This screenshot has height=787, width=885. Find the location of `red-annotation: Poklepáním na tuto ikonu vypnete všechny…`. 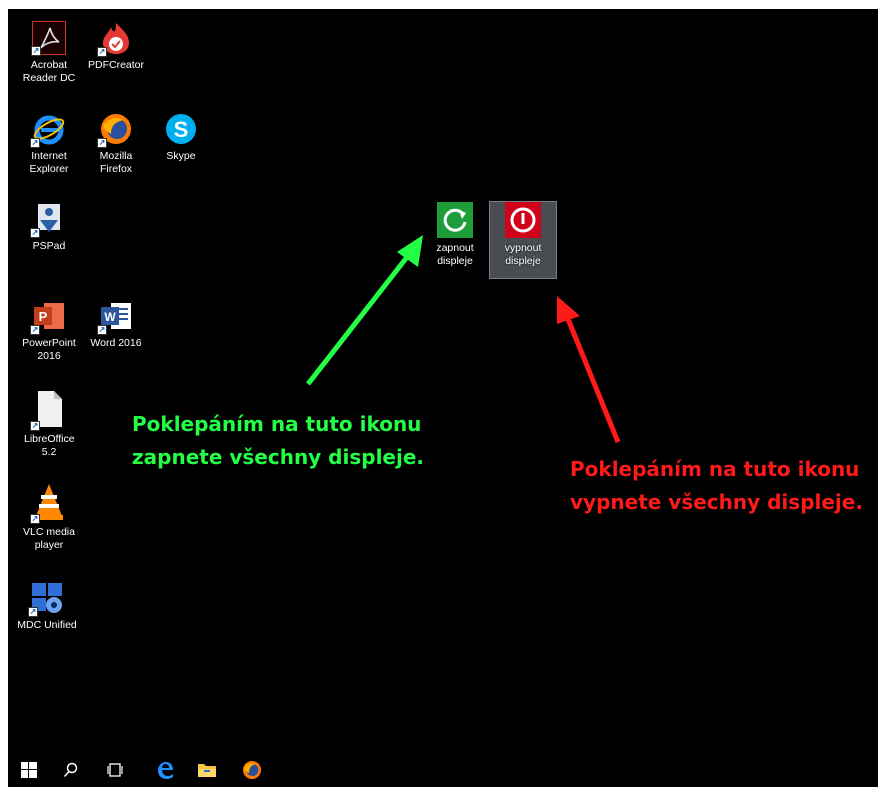

red-annotation: Poklepáním na tuto ikonu vypnete všechny… is located at coordinates (716, 486).